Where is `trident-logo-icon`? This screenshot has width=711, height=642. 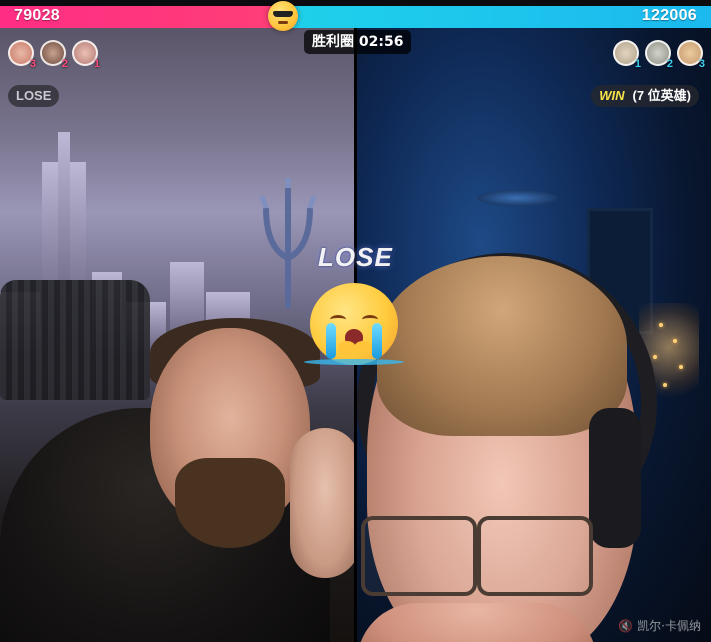 trident-logo-icon is located at coordinates (288, 243).